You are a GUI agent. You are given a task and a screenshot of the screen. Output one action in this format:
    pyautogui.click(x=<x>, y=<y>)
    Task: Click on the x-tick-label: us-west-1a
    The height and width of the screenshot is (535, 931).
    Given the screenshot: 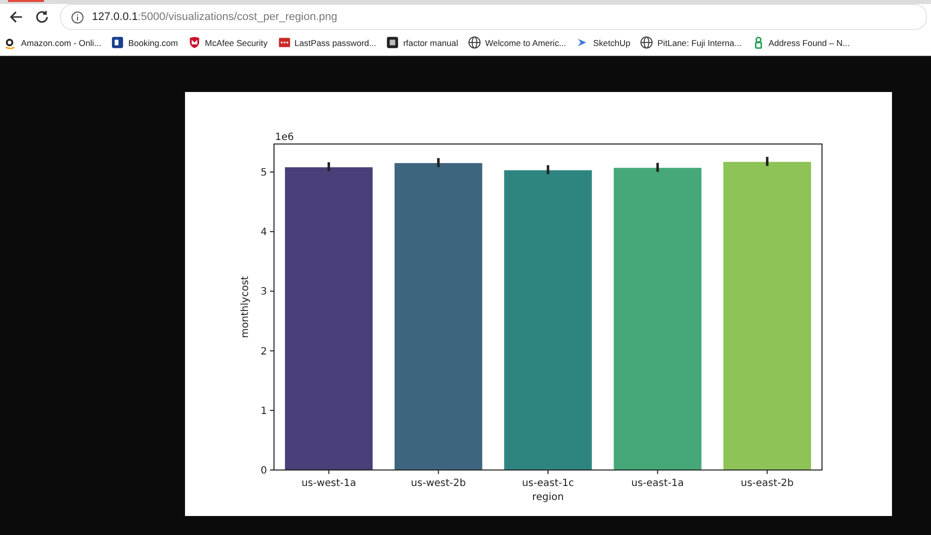 What is the action you would take?
    pyautogui.click(x=328, y=483)
    